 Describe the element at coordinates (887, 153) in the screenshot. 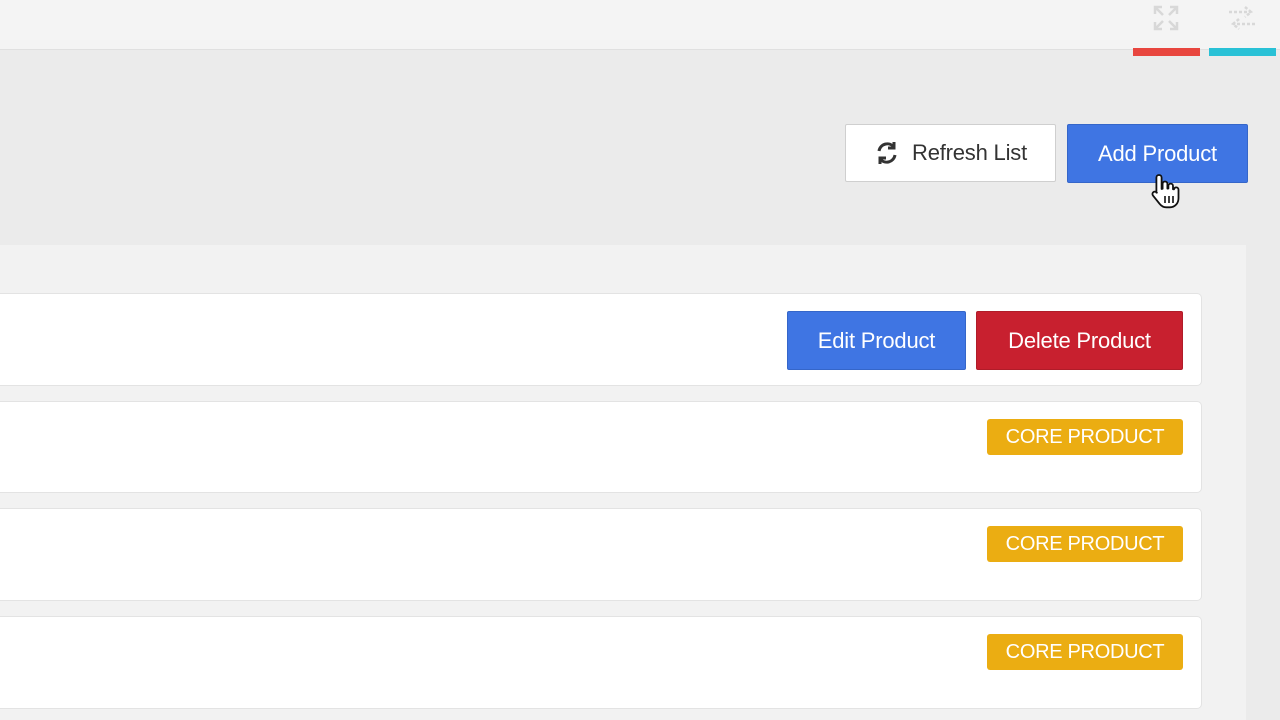

I see `refresh-icon` at that location.